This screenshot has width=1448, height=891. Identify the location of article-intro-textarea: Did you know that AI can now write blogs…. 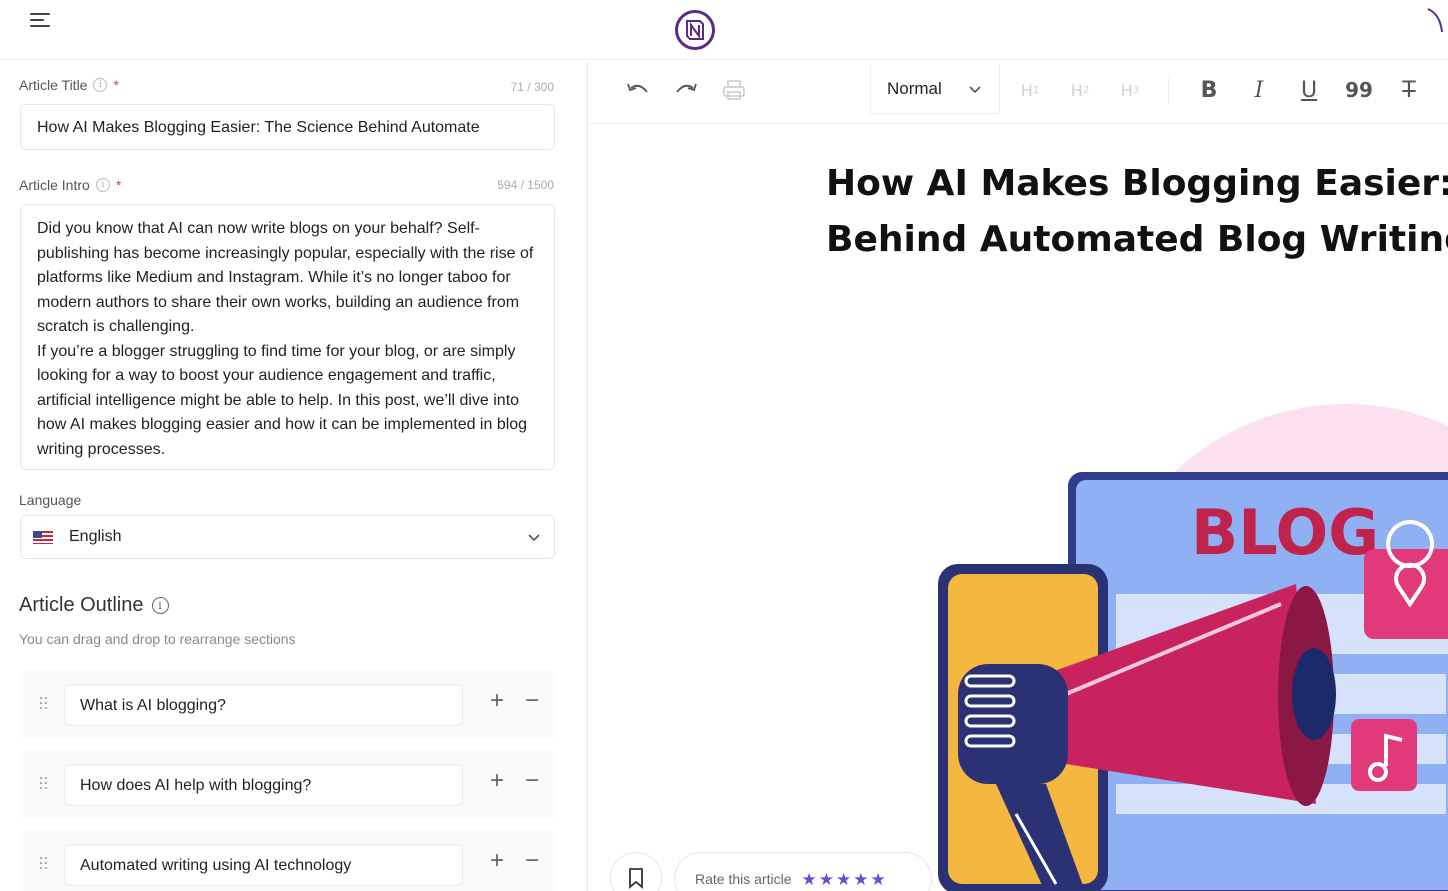
(287, 337).